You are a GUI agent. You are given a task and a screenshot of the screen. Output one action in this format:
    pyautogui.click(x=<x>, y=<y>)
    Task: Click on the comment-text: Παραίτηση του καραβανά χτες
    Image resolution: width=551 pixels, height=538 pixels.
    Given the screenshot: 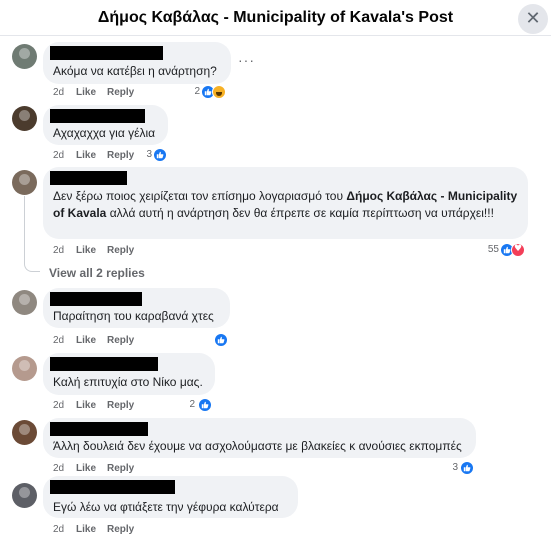 What is the action you would take?
    pyautogui.click(x=133, y=316)
    